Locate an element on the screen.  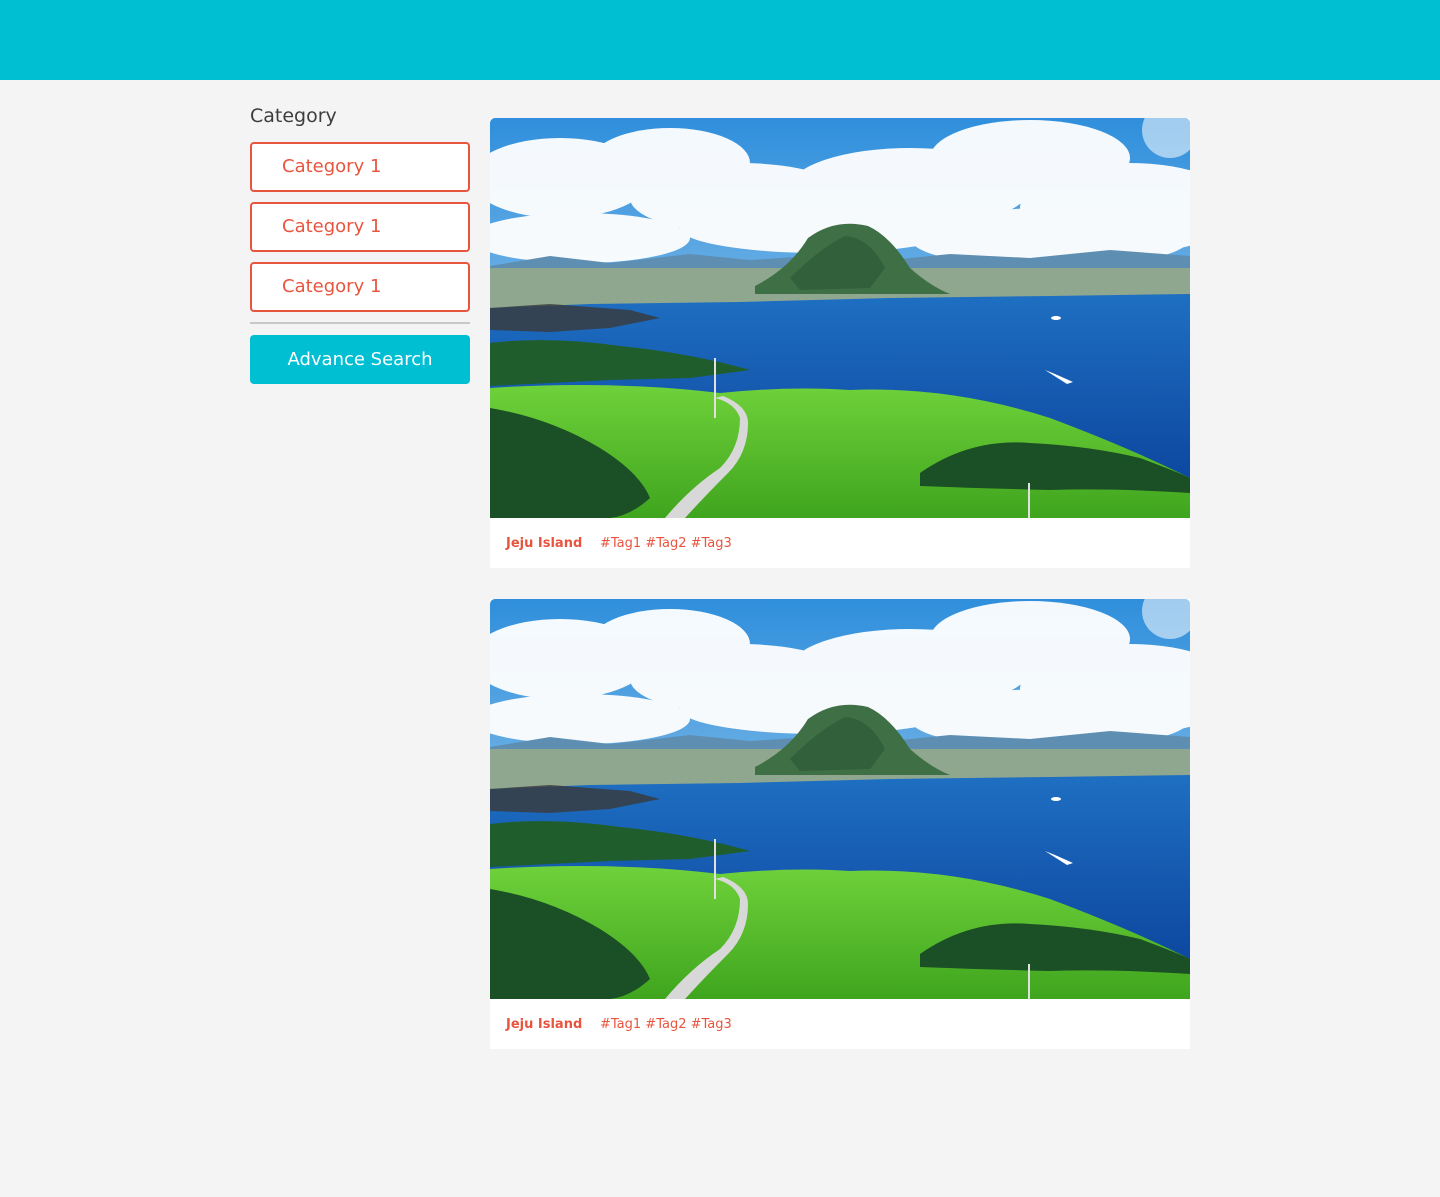
top-header-bar is located at coordinates (720, 40).